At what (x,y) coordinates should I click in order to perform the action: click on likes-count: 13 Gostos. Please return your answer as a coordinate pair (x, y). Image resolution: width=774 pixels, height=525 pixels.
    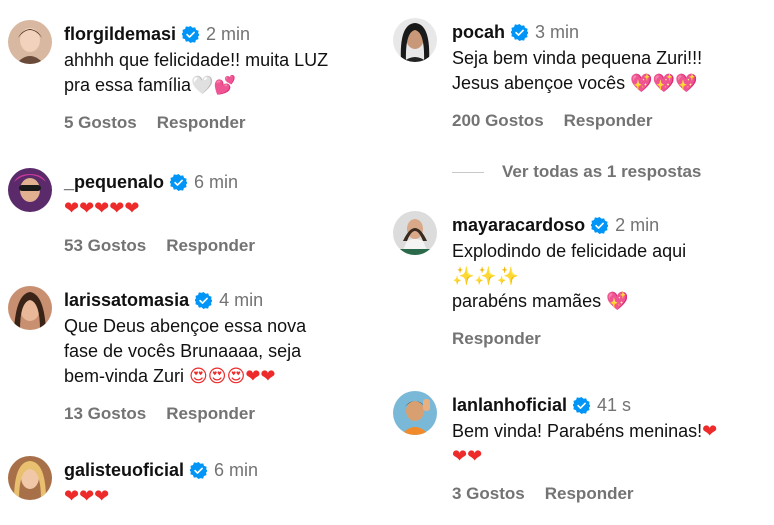
    Looking at the image, I should click on (105, 414).